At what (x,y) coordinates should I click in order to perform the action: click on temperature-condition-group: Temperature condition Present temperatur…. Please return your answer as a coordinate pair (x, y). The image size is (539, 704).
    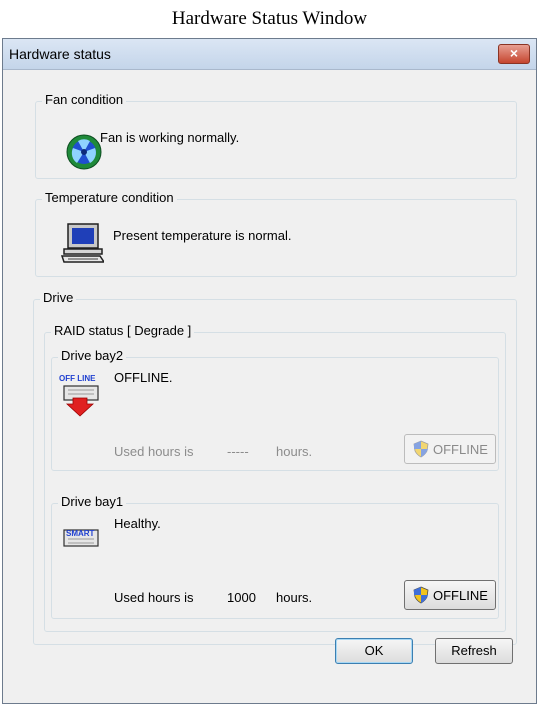
    Looking at the image, I should click on (276, 233).